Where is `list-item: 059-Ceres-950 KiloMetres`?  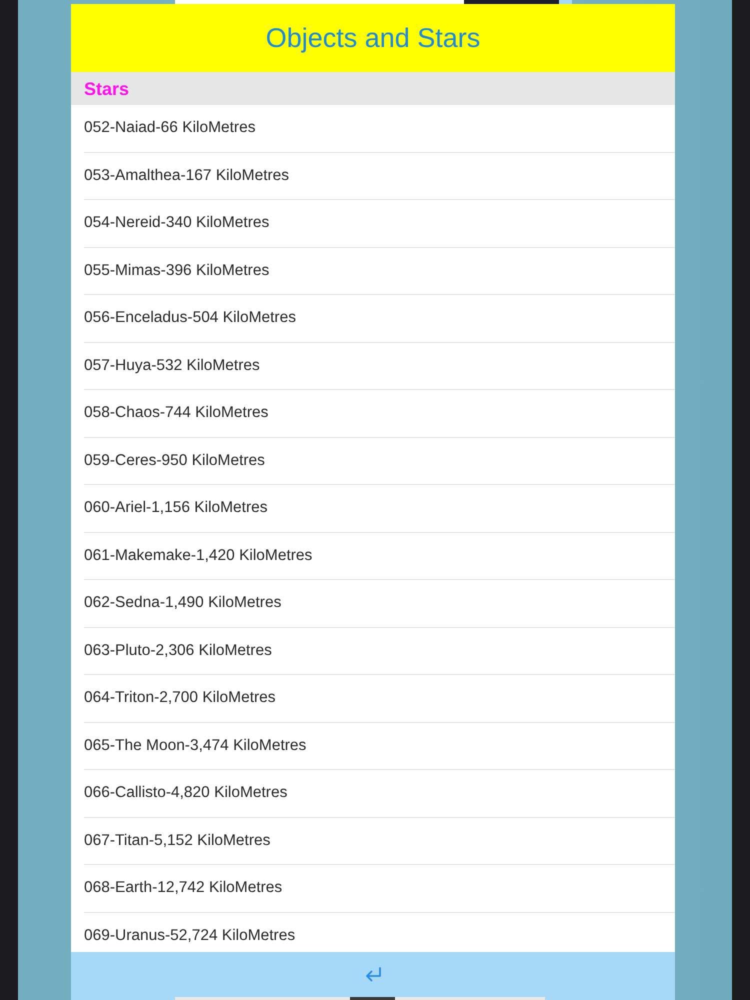 list-item: 059-Ceres-950 KiloMetres is located at coordinates (379, 461).